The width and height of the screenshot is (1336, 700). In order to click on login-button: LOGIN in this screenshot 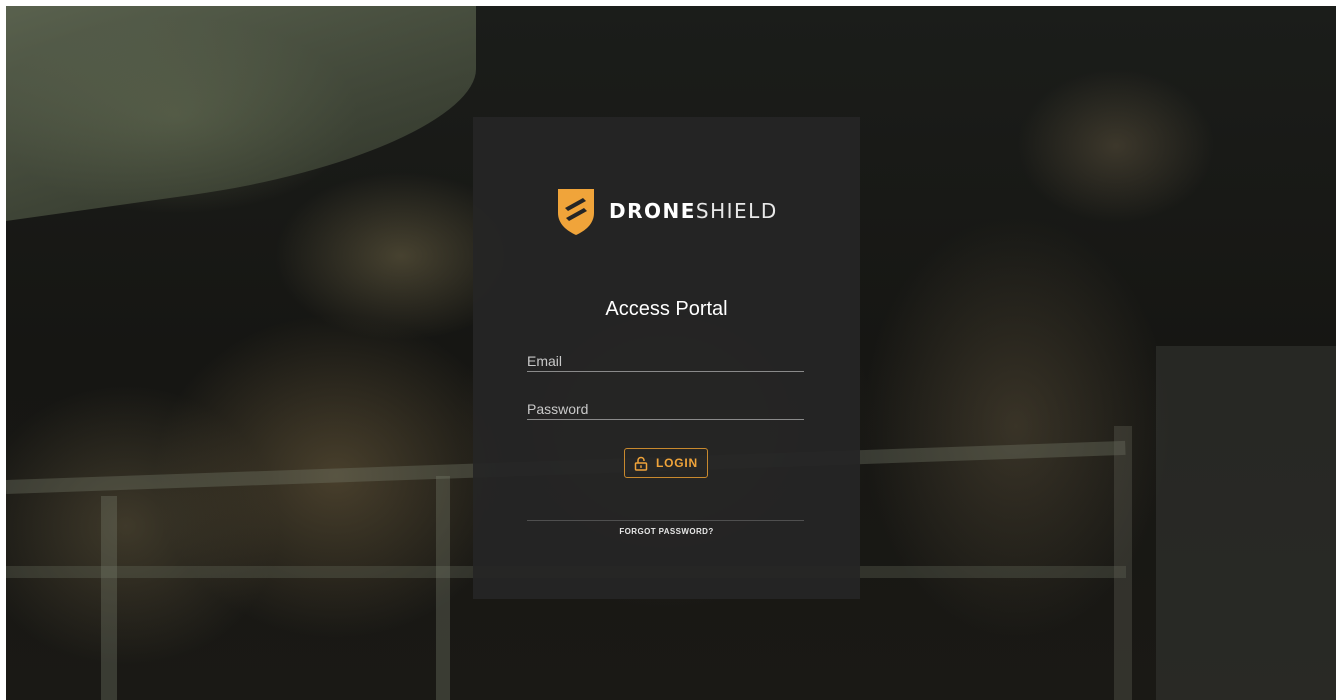, I will do `click(666, 463)`.